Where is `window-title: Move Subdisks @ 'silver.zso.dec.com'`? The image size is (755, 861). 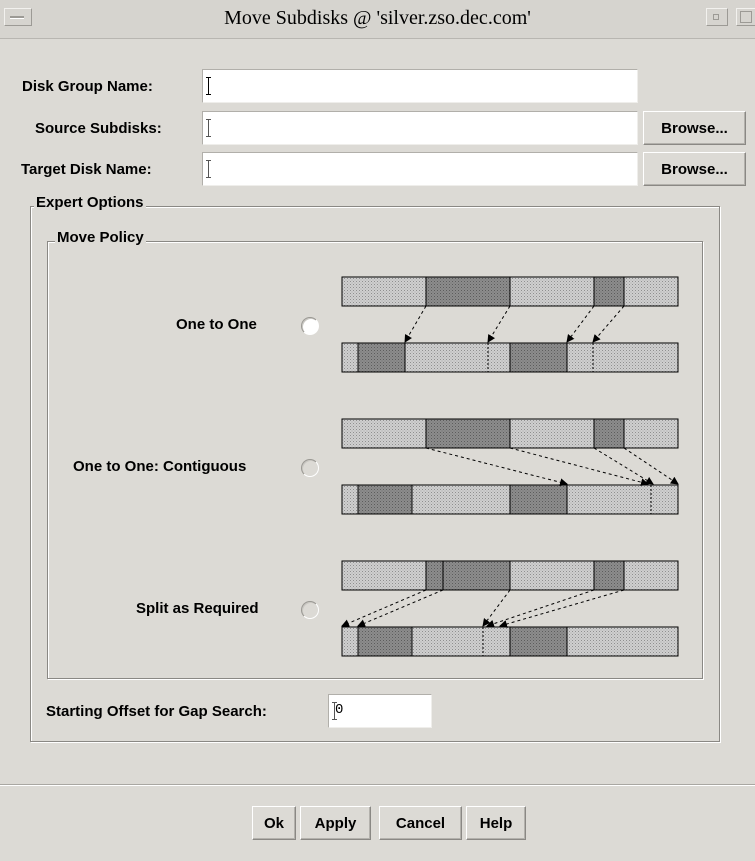 window-title: Move Subdisks @ 'silver.zso.dec.com' is located at coordinates (377, 18).